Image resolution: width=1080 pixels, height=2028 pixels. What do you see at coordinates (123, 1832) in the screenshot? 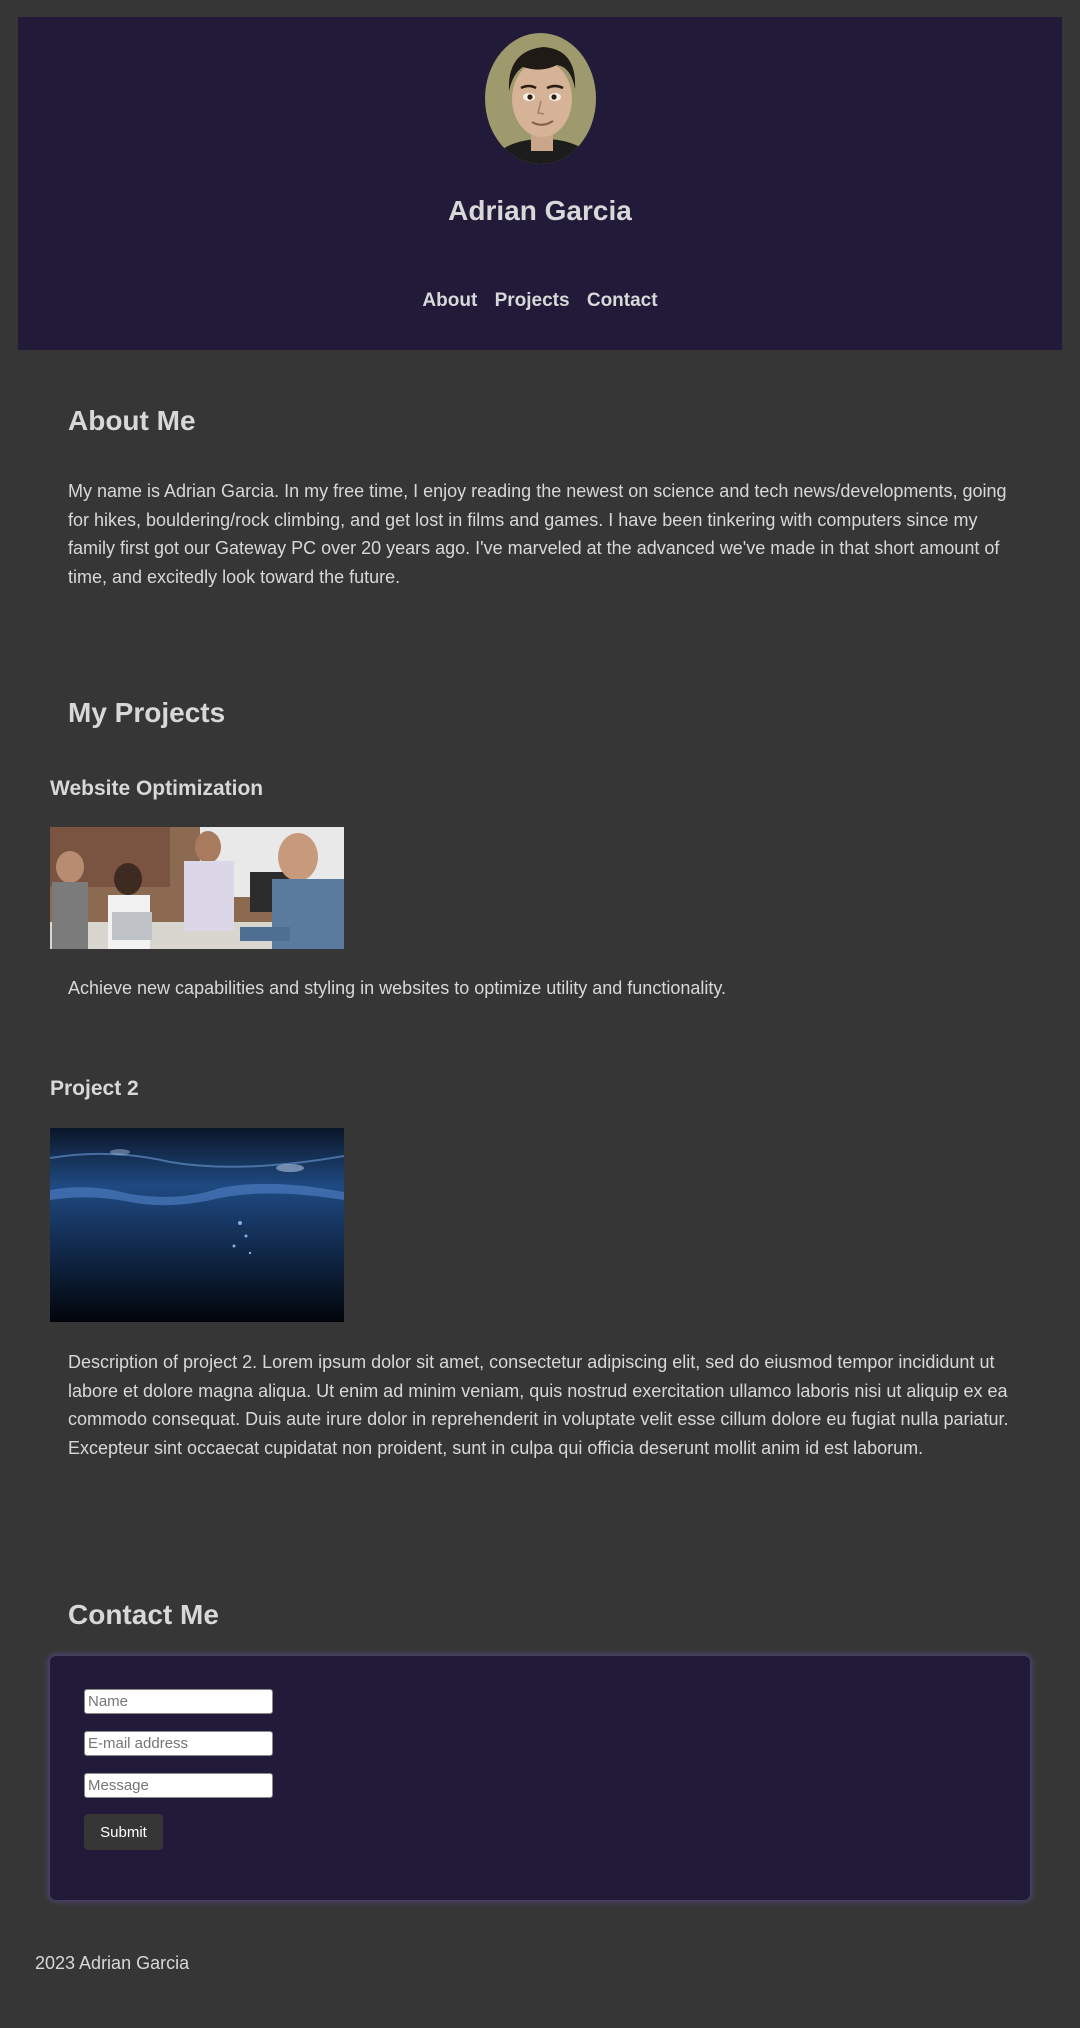
I see `submit-button: Submit` at bounding box center [123, 1832].